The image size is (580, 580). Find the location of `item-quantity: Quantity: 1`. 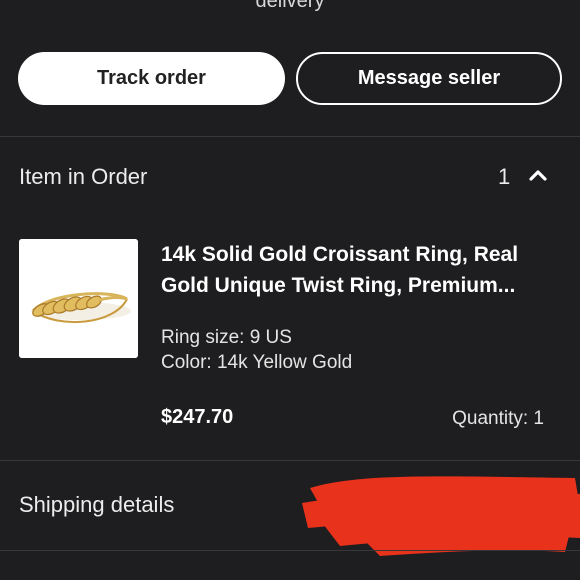

item-quantity: Quantity: 1 is located at coordinates (498, 418).